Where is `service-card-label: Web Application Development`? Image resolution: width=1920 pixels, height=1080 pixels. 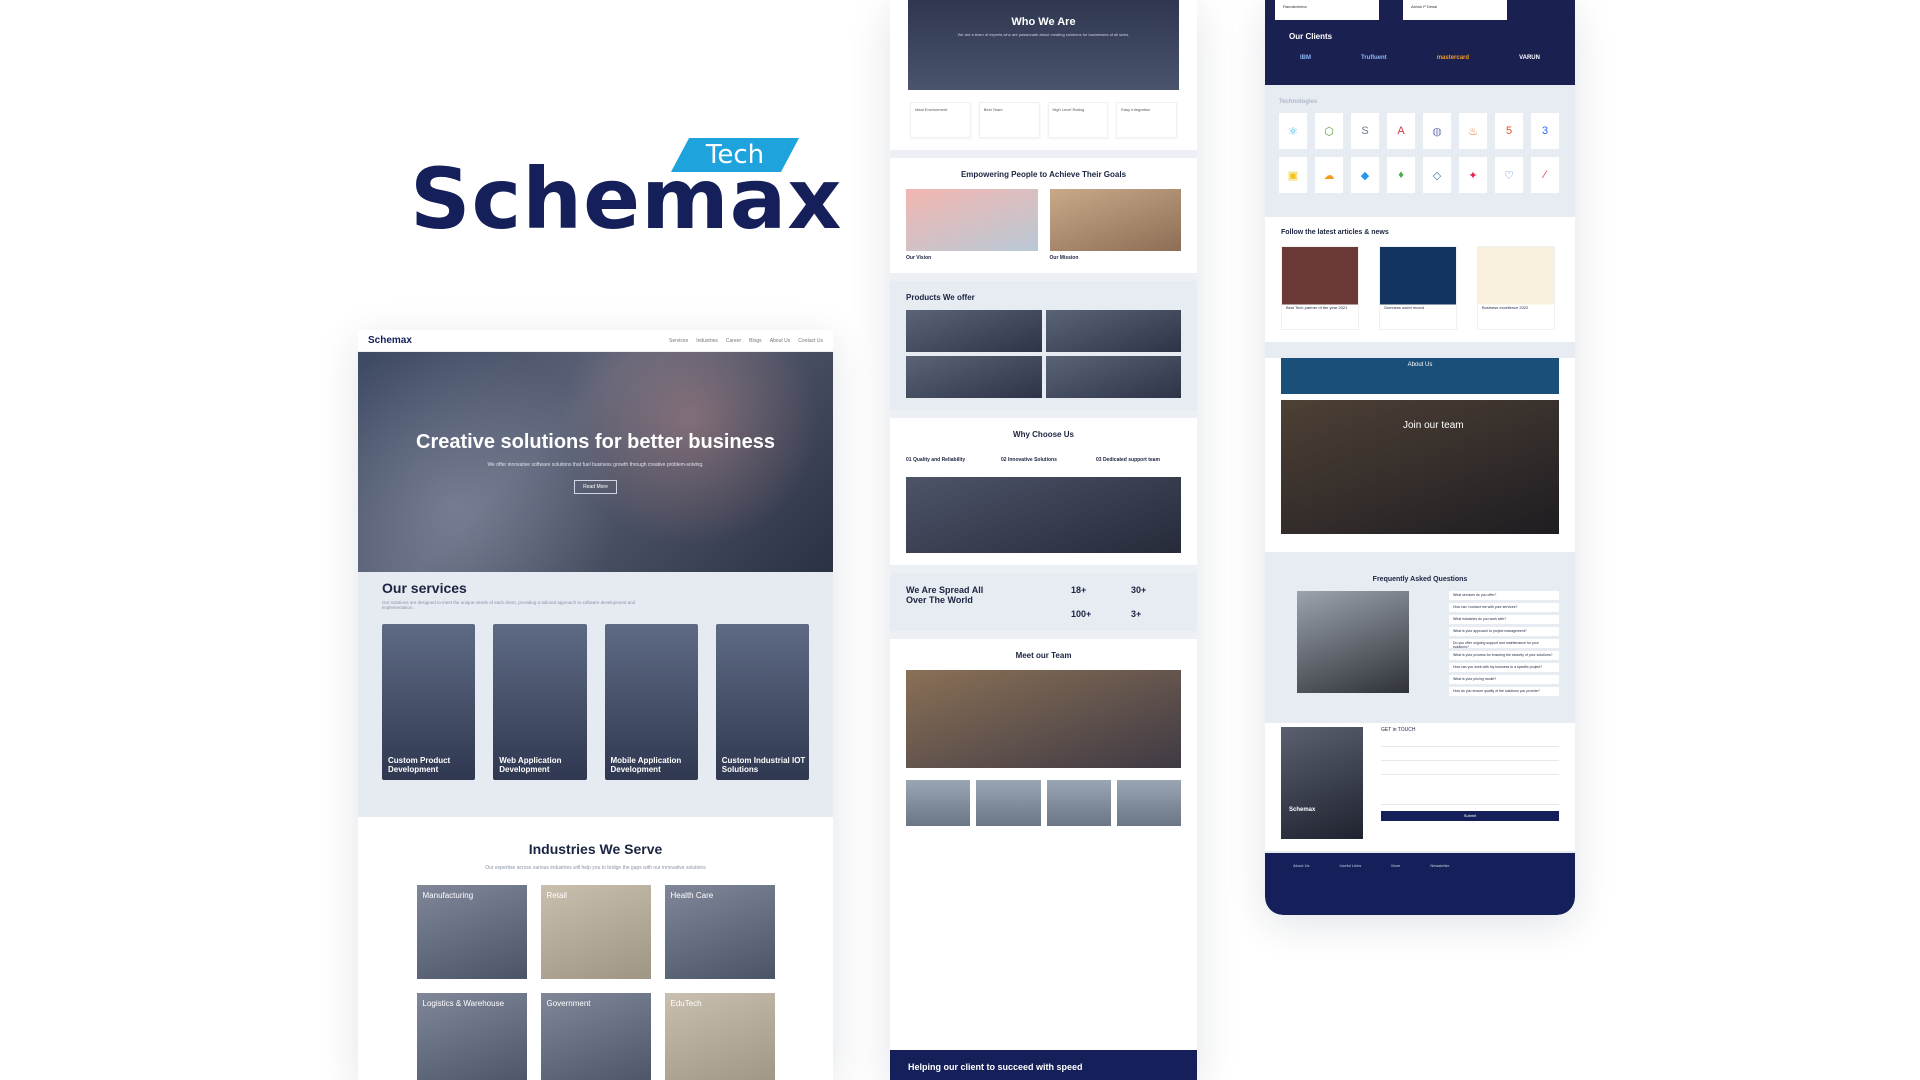 service-card-label: Web Application Development is located at coordinates (530, 765).